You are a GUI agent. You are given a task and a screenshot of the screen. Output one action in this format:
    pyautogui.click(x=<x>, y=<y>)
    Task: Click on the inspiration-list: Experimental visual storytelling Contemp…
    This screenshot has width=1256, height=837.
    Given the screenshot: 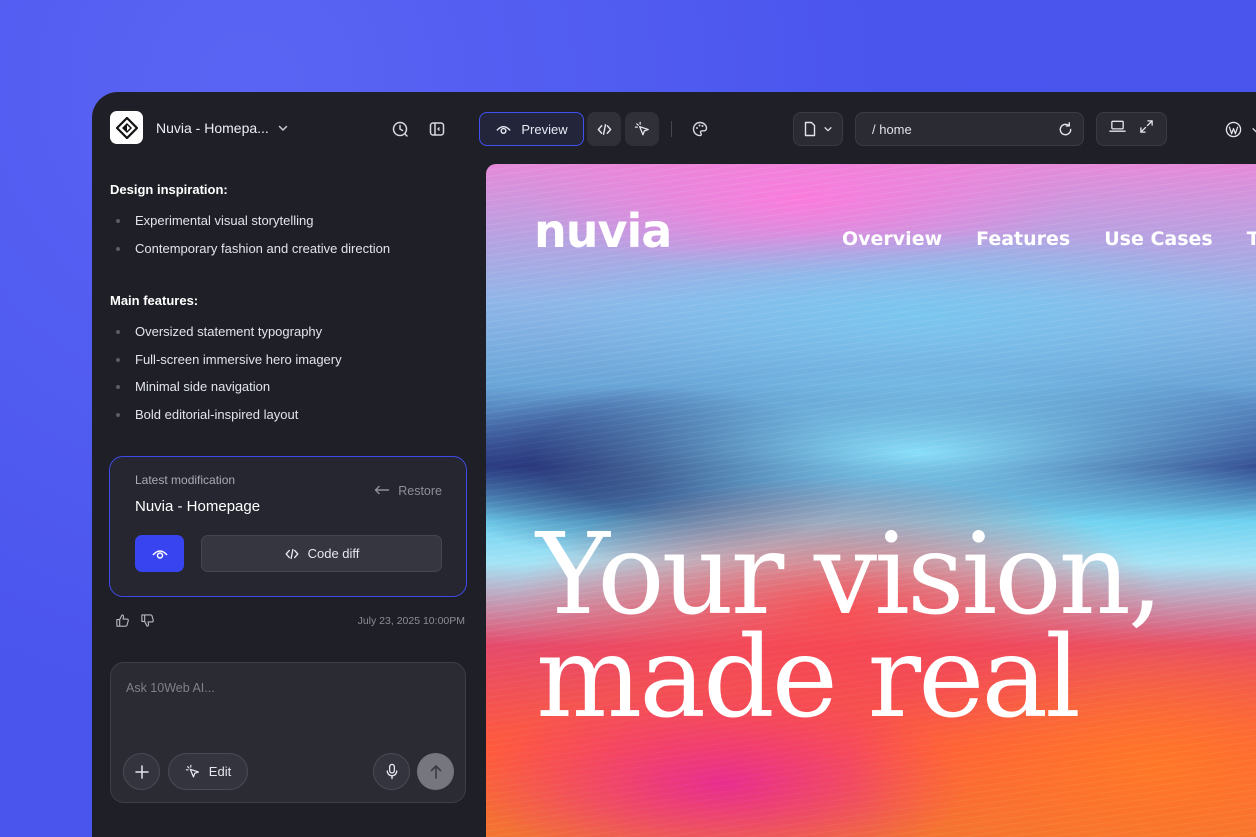 What is the action you would take?
    pyautogui.click(x=253, y=239)
    